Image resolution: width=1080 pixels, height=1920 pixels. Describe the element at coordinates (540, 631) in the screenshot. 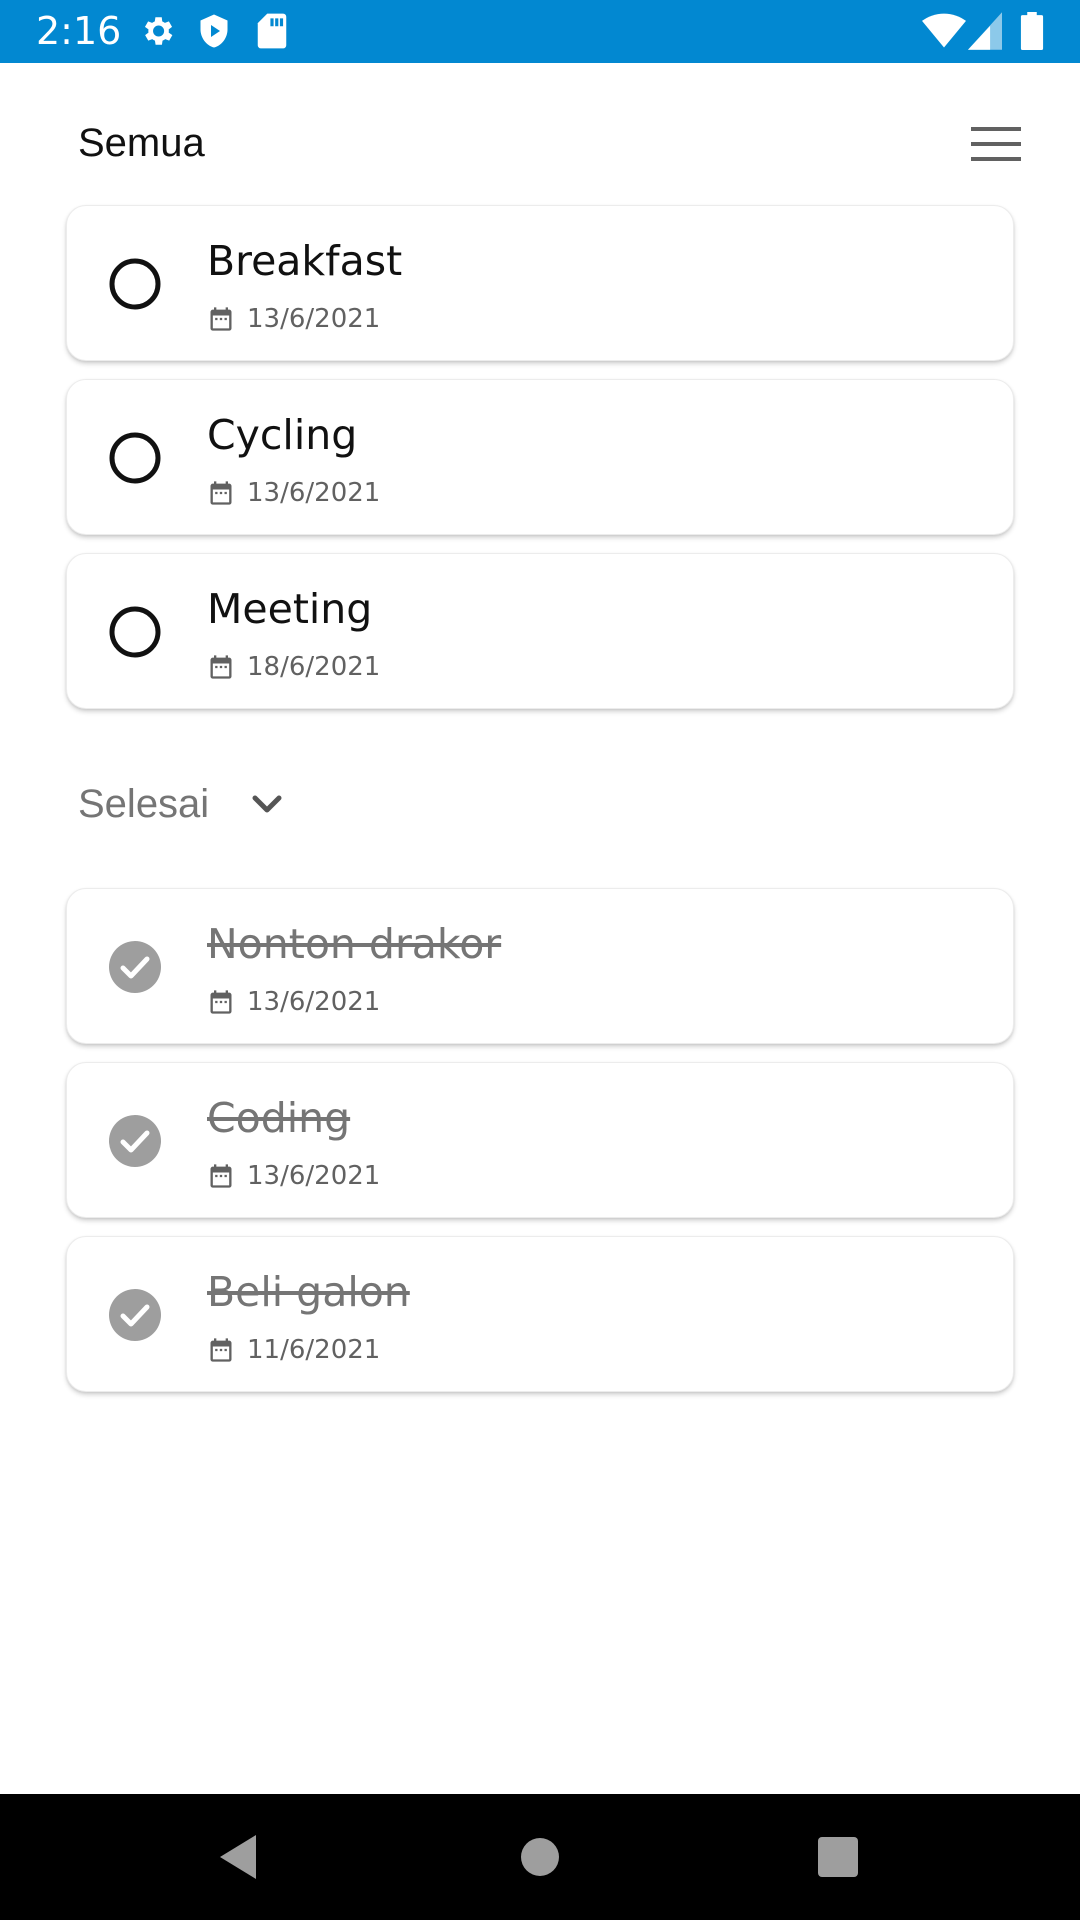

I see `task-card: Meeting 18/6/2021` at that location.